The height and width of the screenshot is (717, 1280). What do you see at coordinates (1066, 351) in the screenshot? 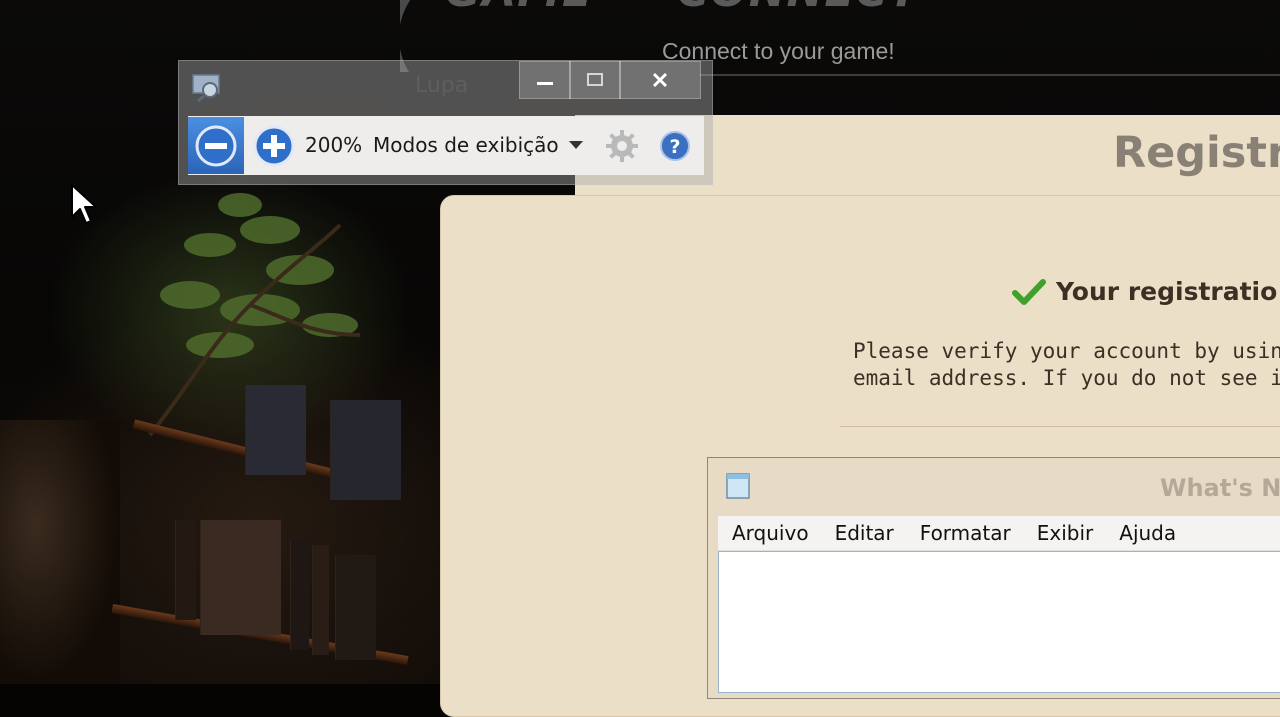
I see `verify-line-1: Please verify your account by using` at bounding box center [1066, 351].